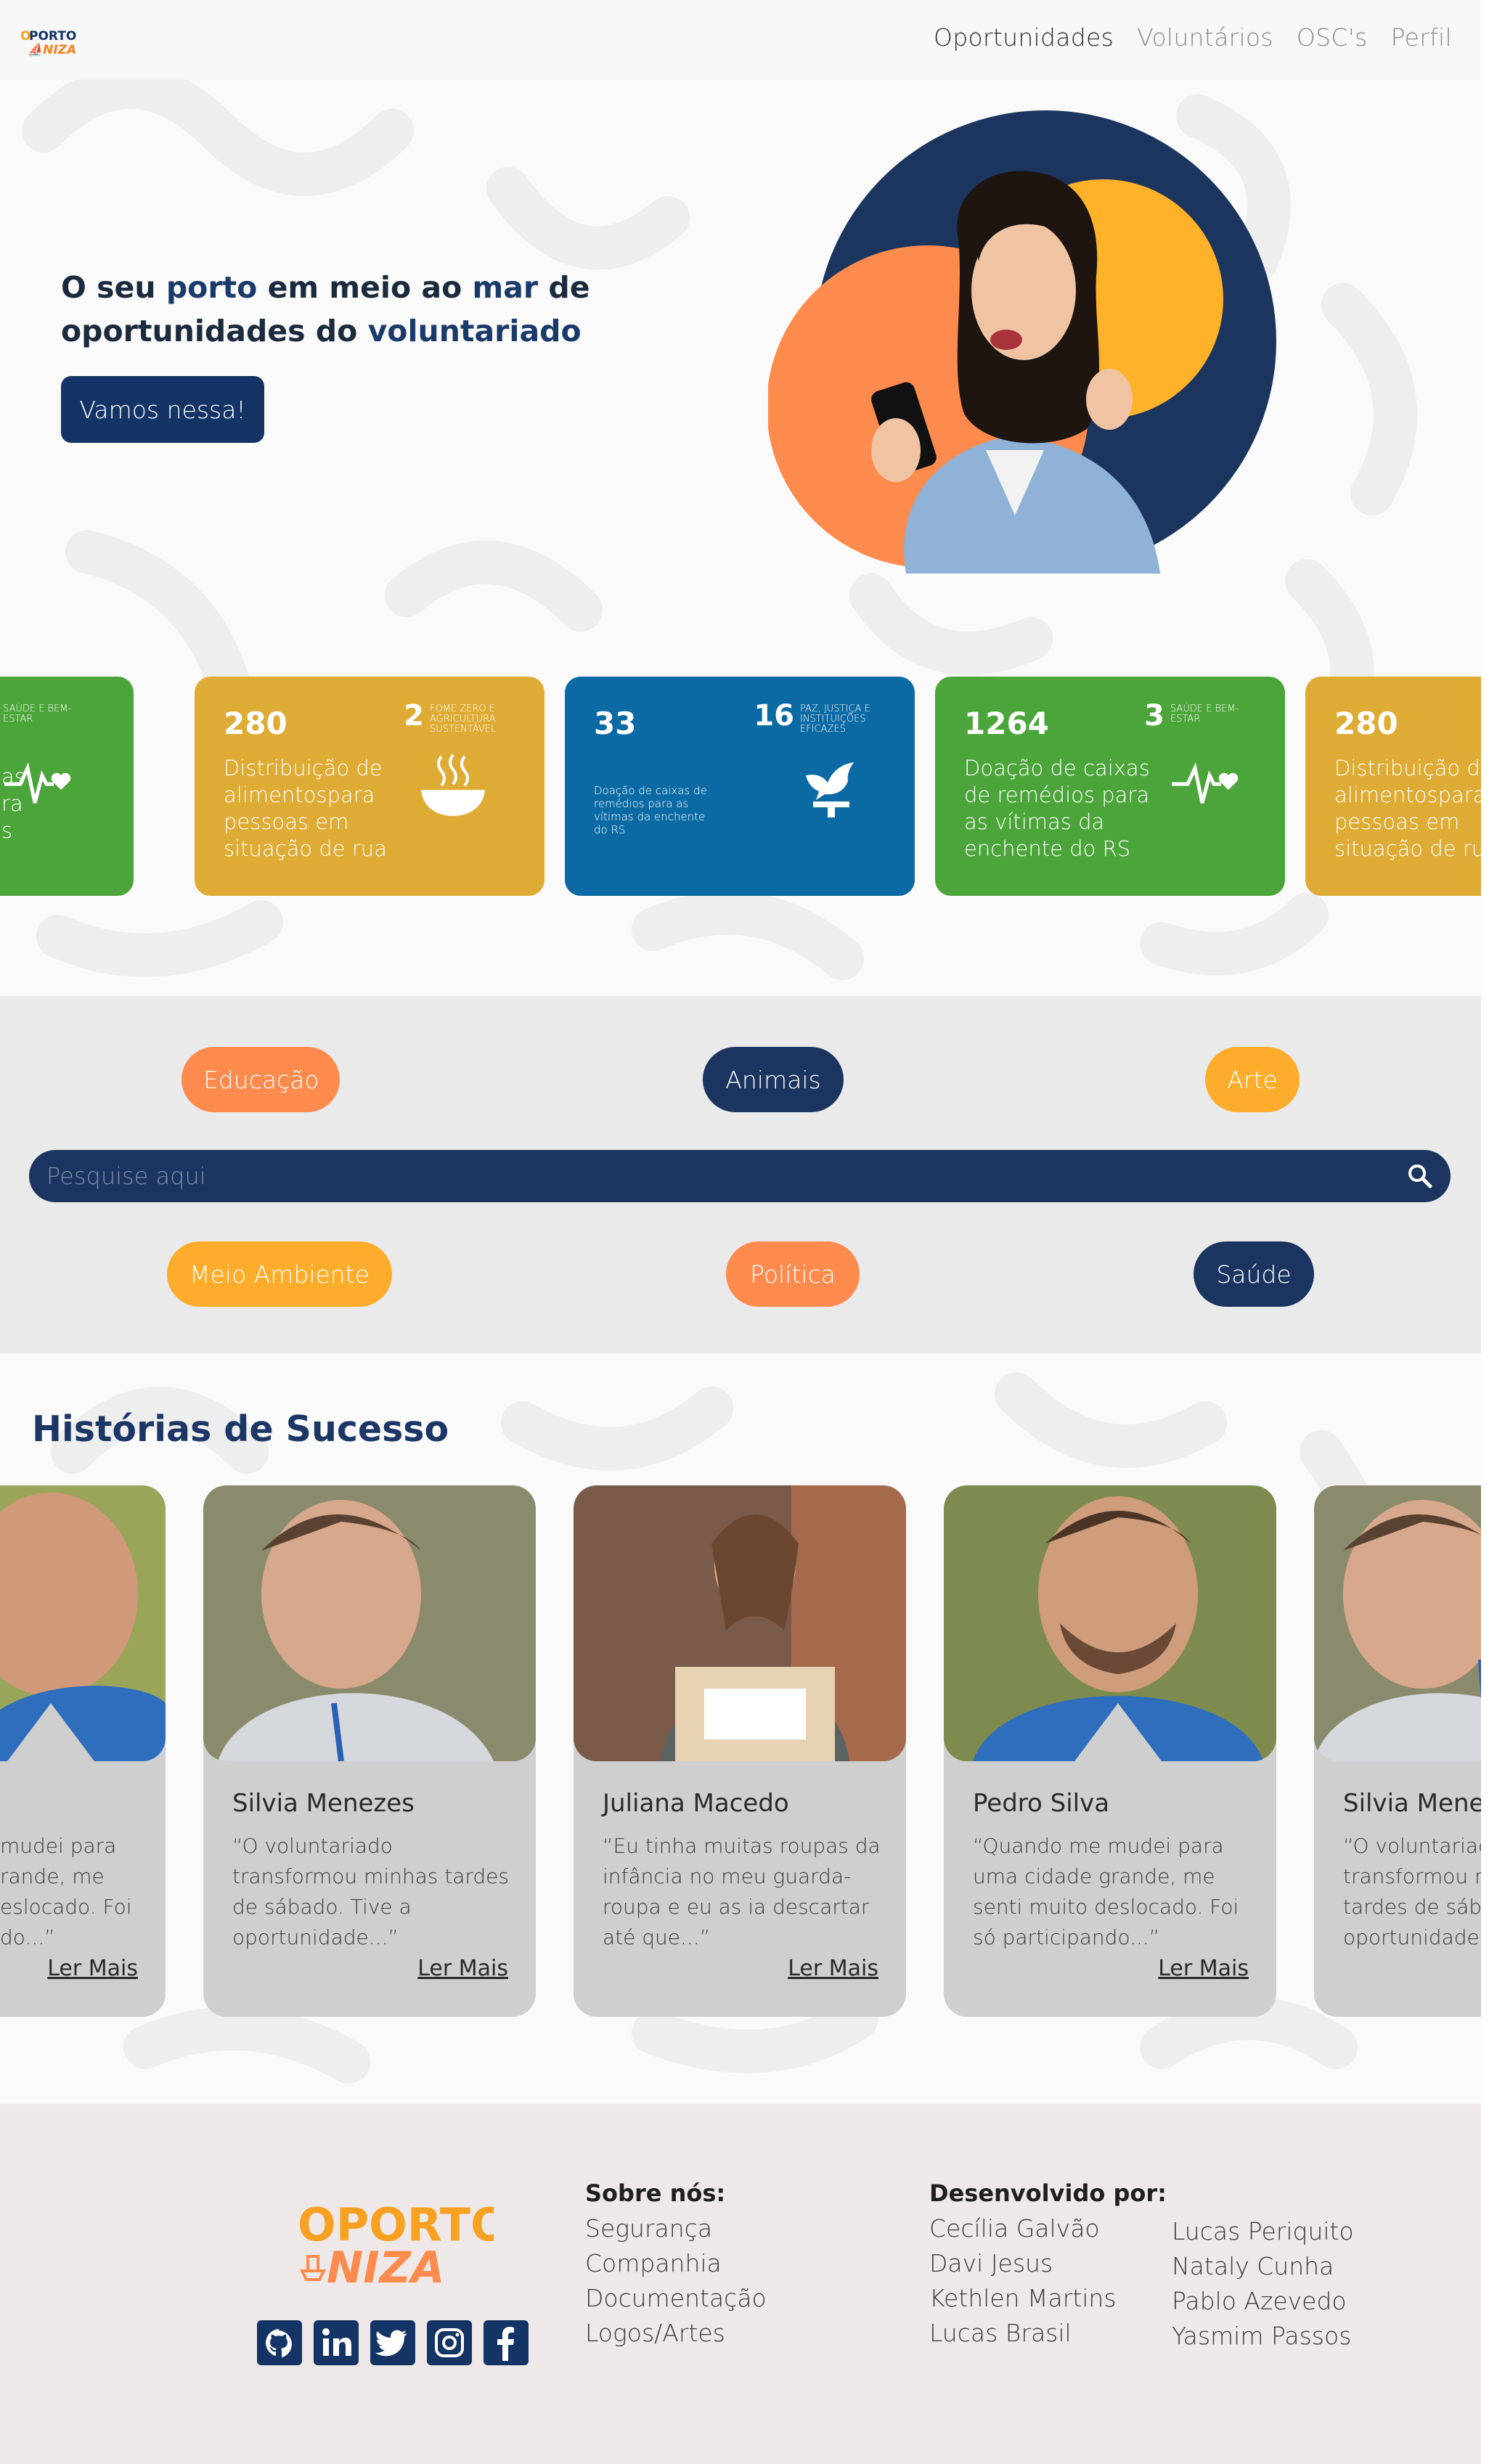 The height and width of the screenshot is (2464, 1497). What do you see at coordinates (676, 2228) in the screenshot?
I see `footer-link: Segurança` at bounding box center [676, 2228].